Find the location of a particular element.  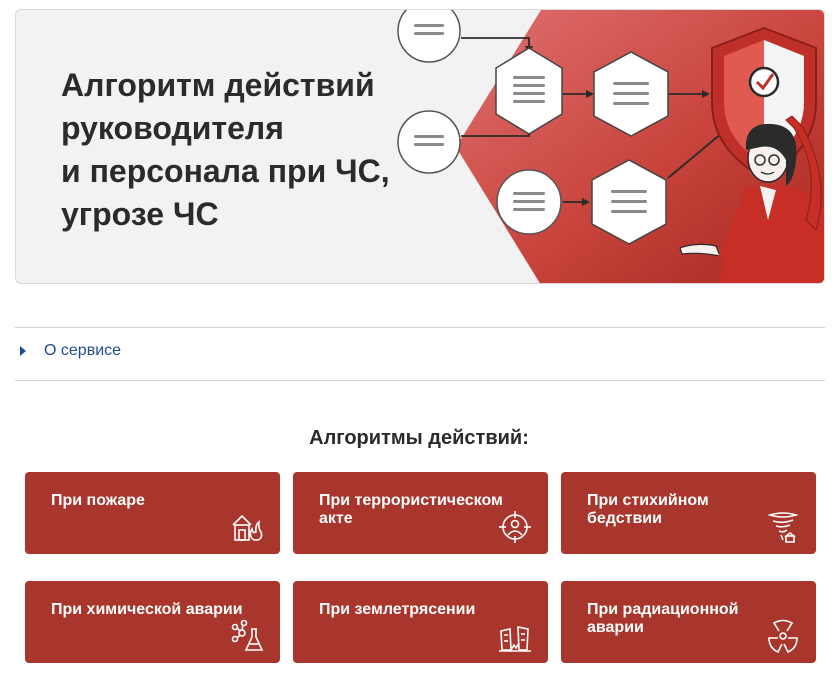

card-disaster: При стихийном бедствии is located at coordinates (688, 513).